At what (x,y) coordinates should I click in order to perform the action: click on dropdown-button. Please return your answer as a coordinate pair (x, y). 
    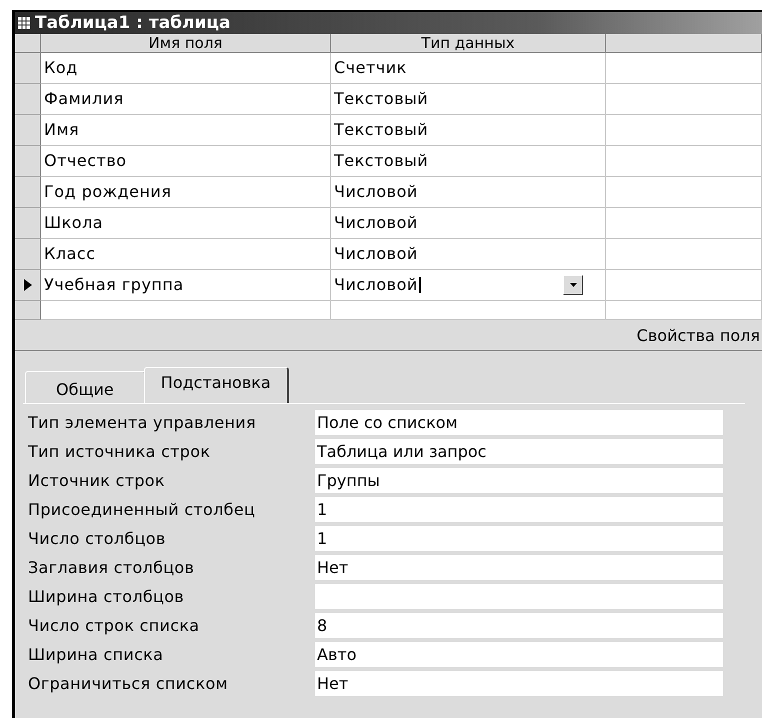
    Looking at the image, I should click on (573, 285).